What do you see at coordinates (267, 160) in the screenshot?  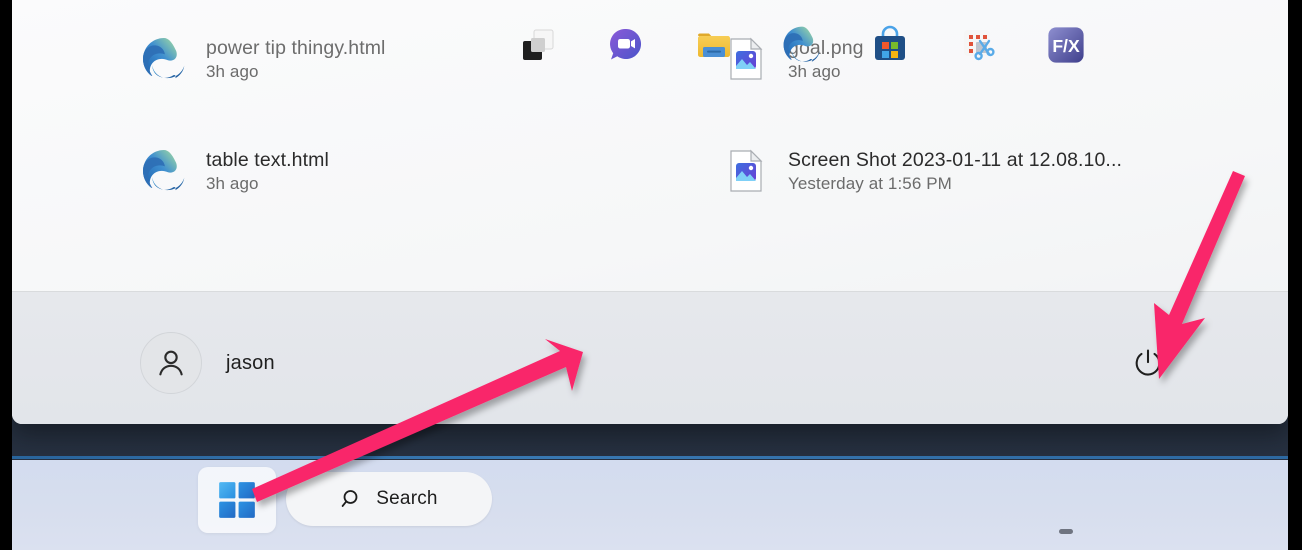 I see `recommended-item-name: table text.html` at bounding box center [267, 160].